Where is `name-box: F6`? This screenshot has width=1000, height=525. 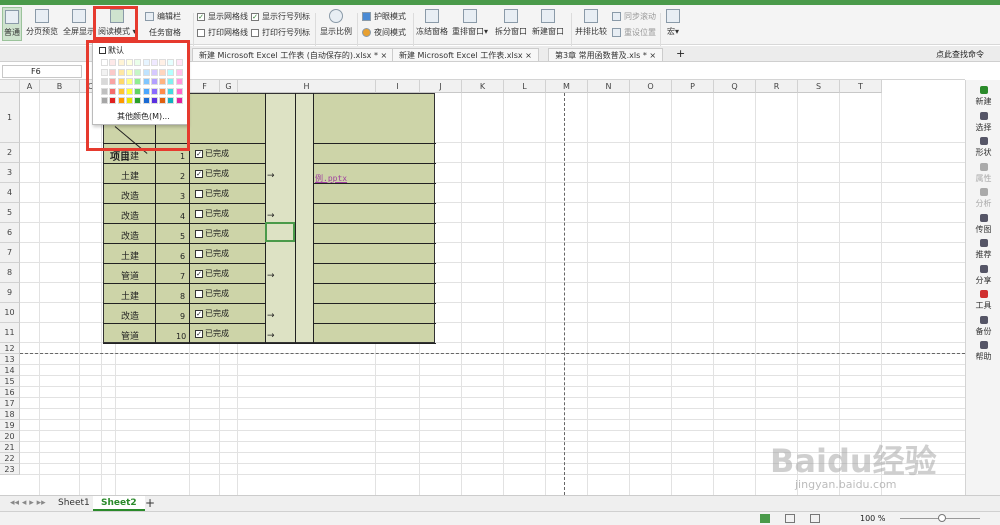
name-box: F6 is located at coordinates (42, 71).